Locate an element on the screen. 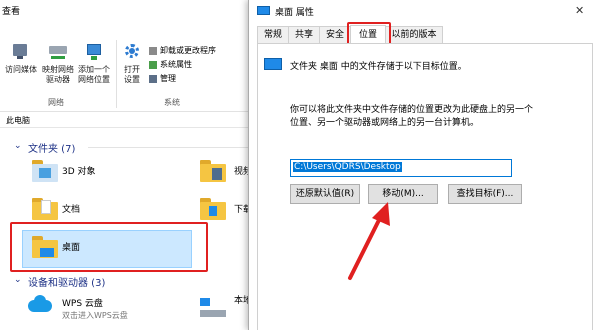 The width and height of the screenshot is (600, 330). manage-item: 管理 is located at coordinates (182, 79).